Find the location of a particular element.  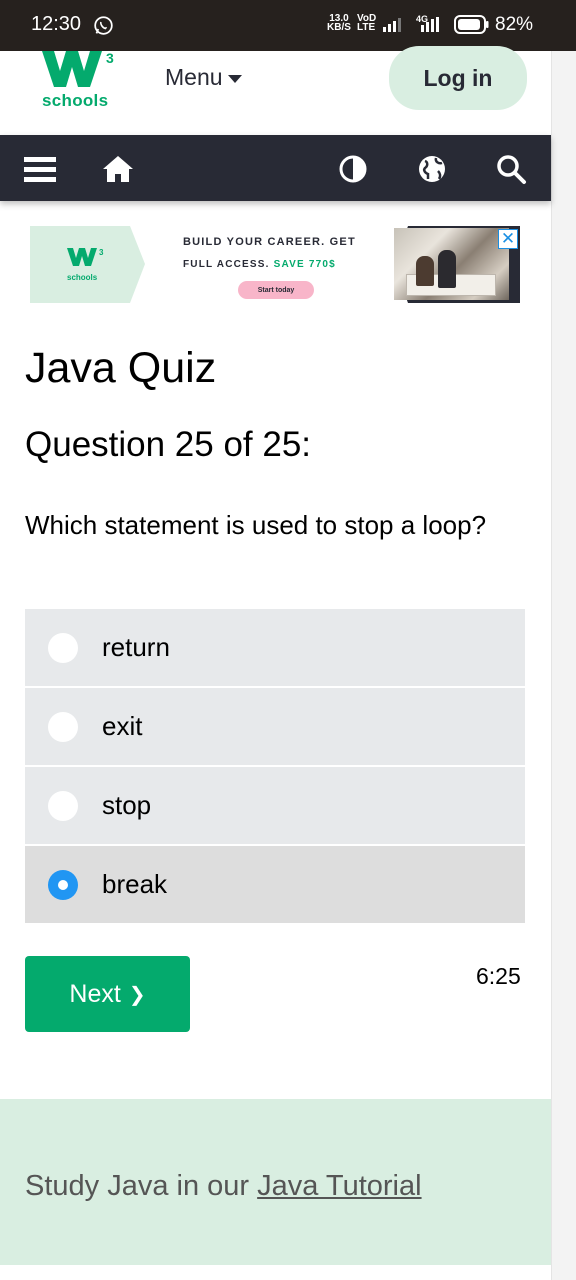

next-button: Next ❯ is located at coordinates (107, 994).